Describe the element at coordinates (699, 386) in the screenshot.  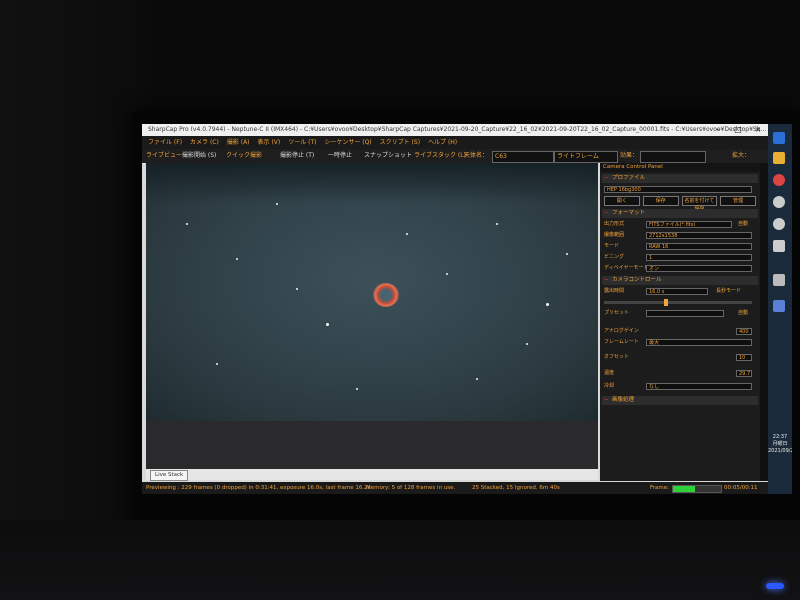
I see `cooler-select: なし` at that location.